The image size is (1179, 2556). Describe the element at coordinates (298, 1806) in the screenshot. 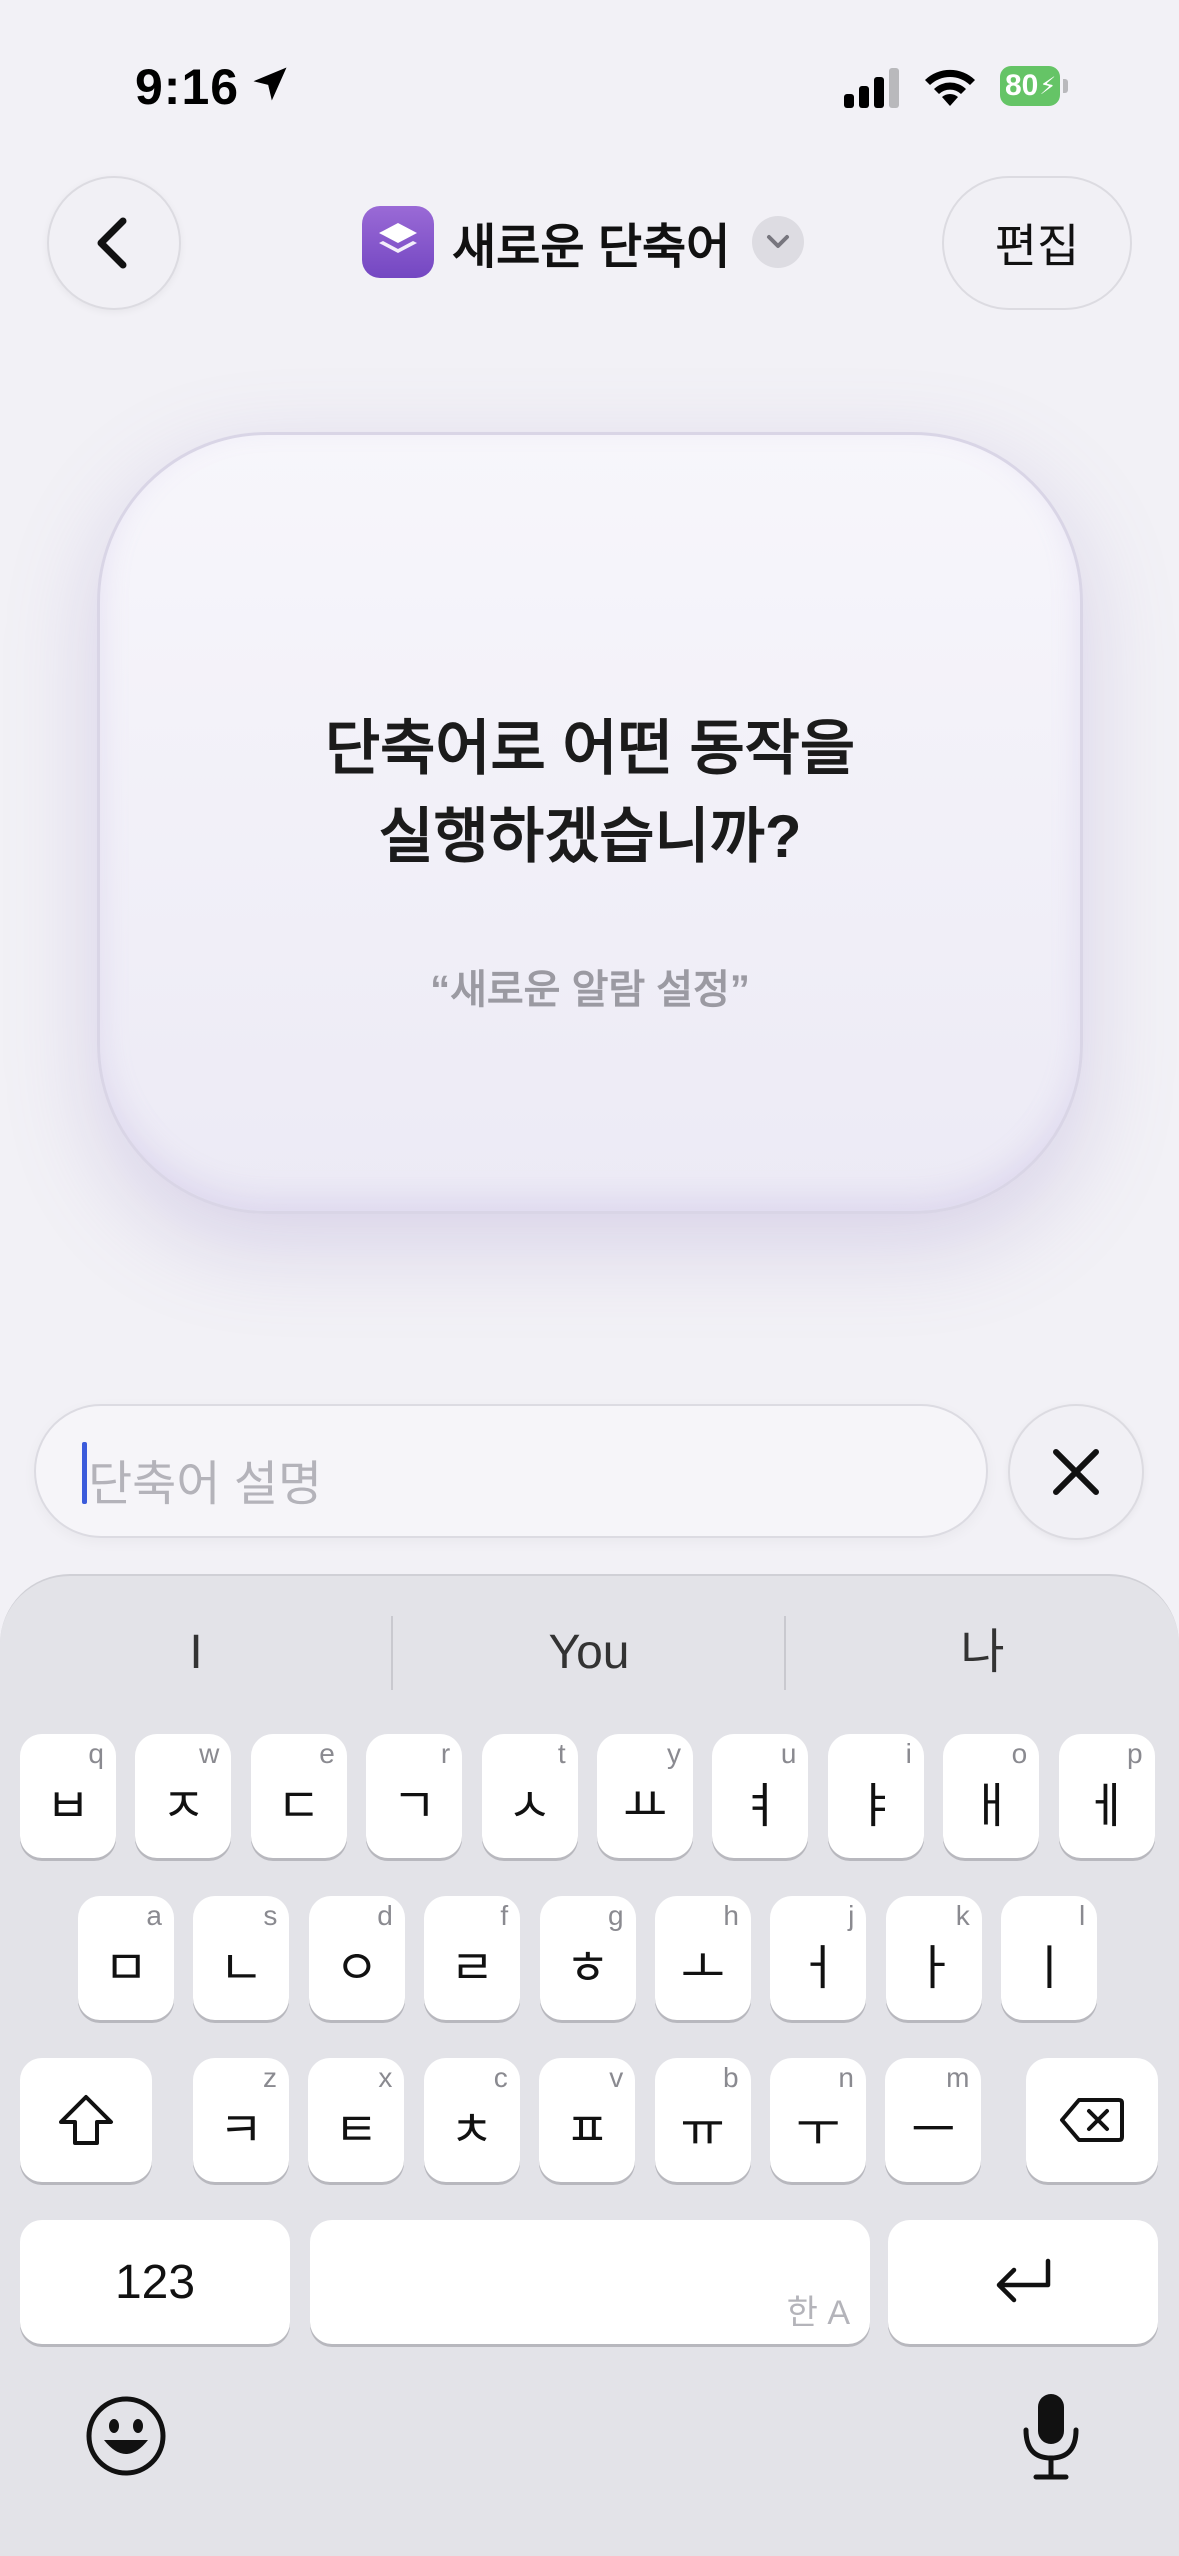

I see `key-label: ㄷ` at that location.